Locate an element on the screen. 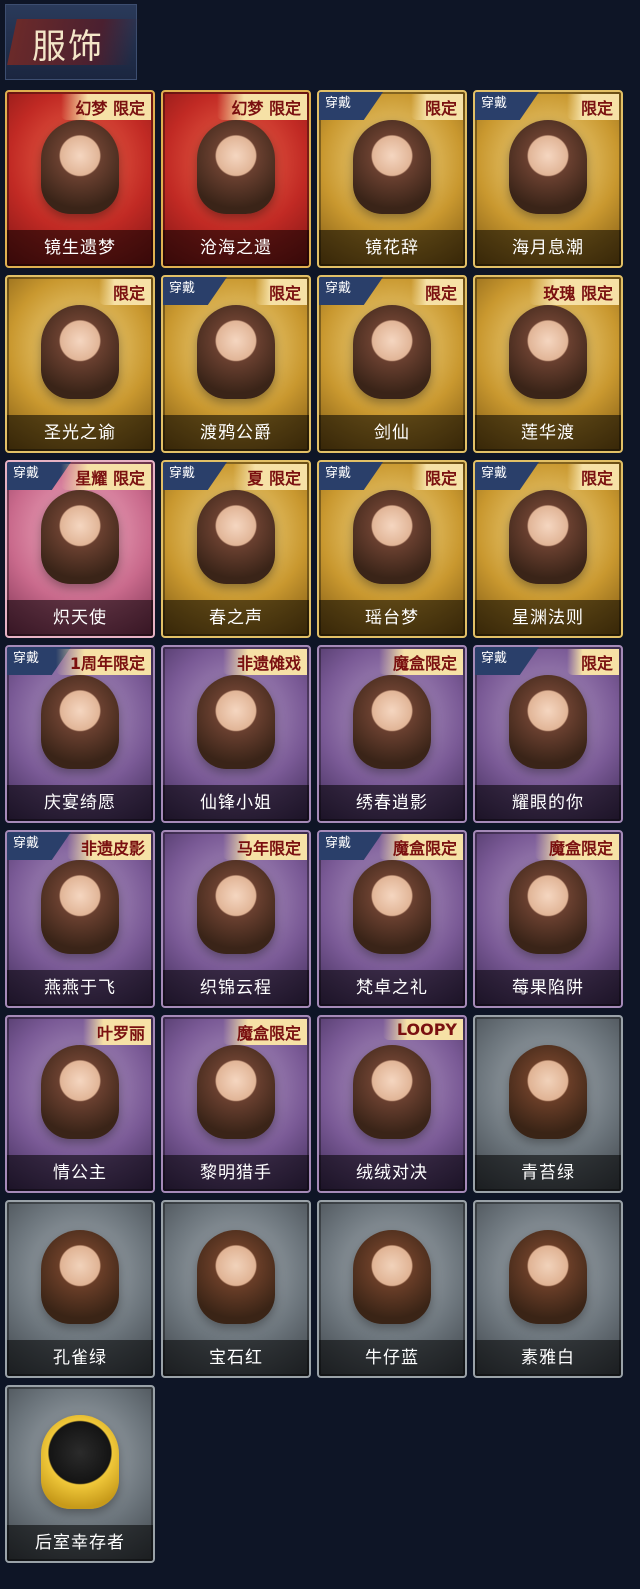 The image size is (640, 1589). limited-tag: 玫瑰 限定 is located at coordinates (574, 292).